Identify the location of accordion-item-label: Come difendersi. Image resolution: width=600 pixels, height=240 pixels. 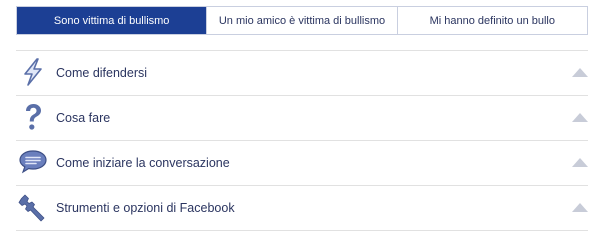
(102, 73).